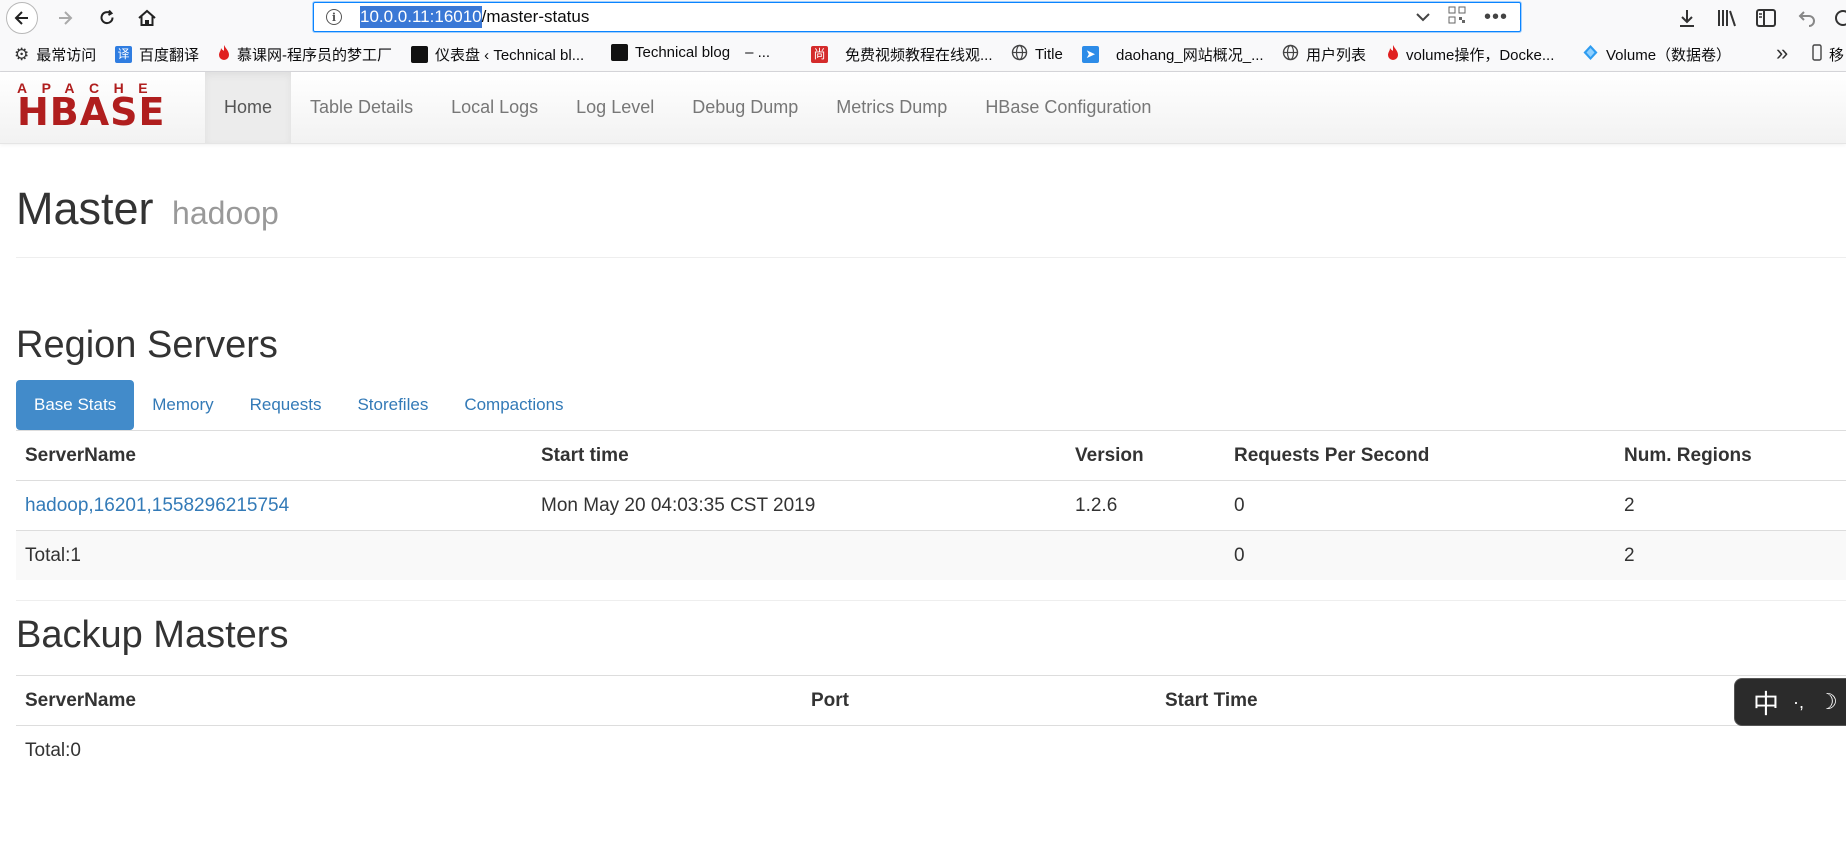  What do you see at coordinates (1840, 18) in the screenshot?
I see `account-icon` at bounding box center [1840, 18].